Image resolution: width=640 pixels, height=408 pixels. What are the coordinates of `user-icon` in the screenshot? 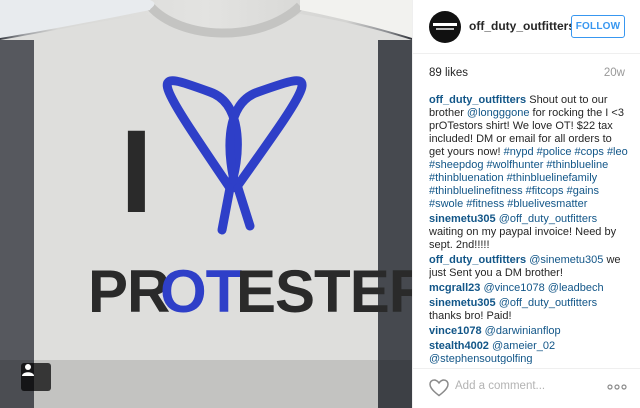 It's located at (28, 370).